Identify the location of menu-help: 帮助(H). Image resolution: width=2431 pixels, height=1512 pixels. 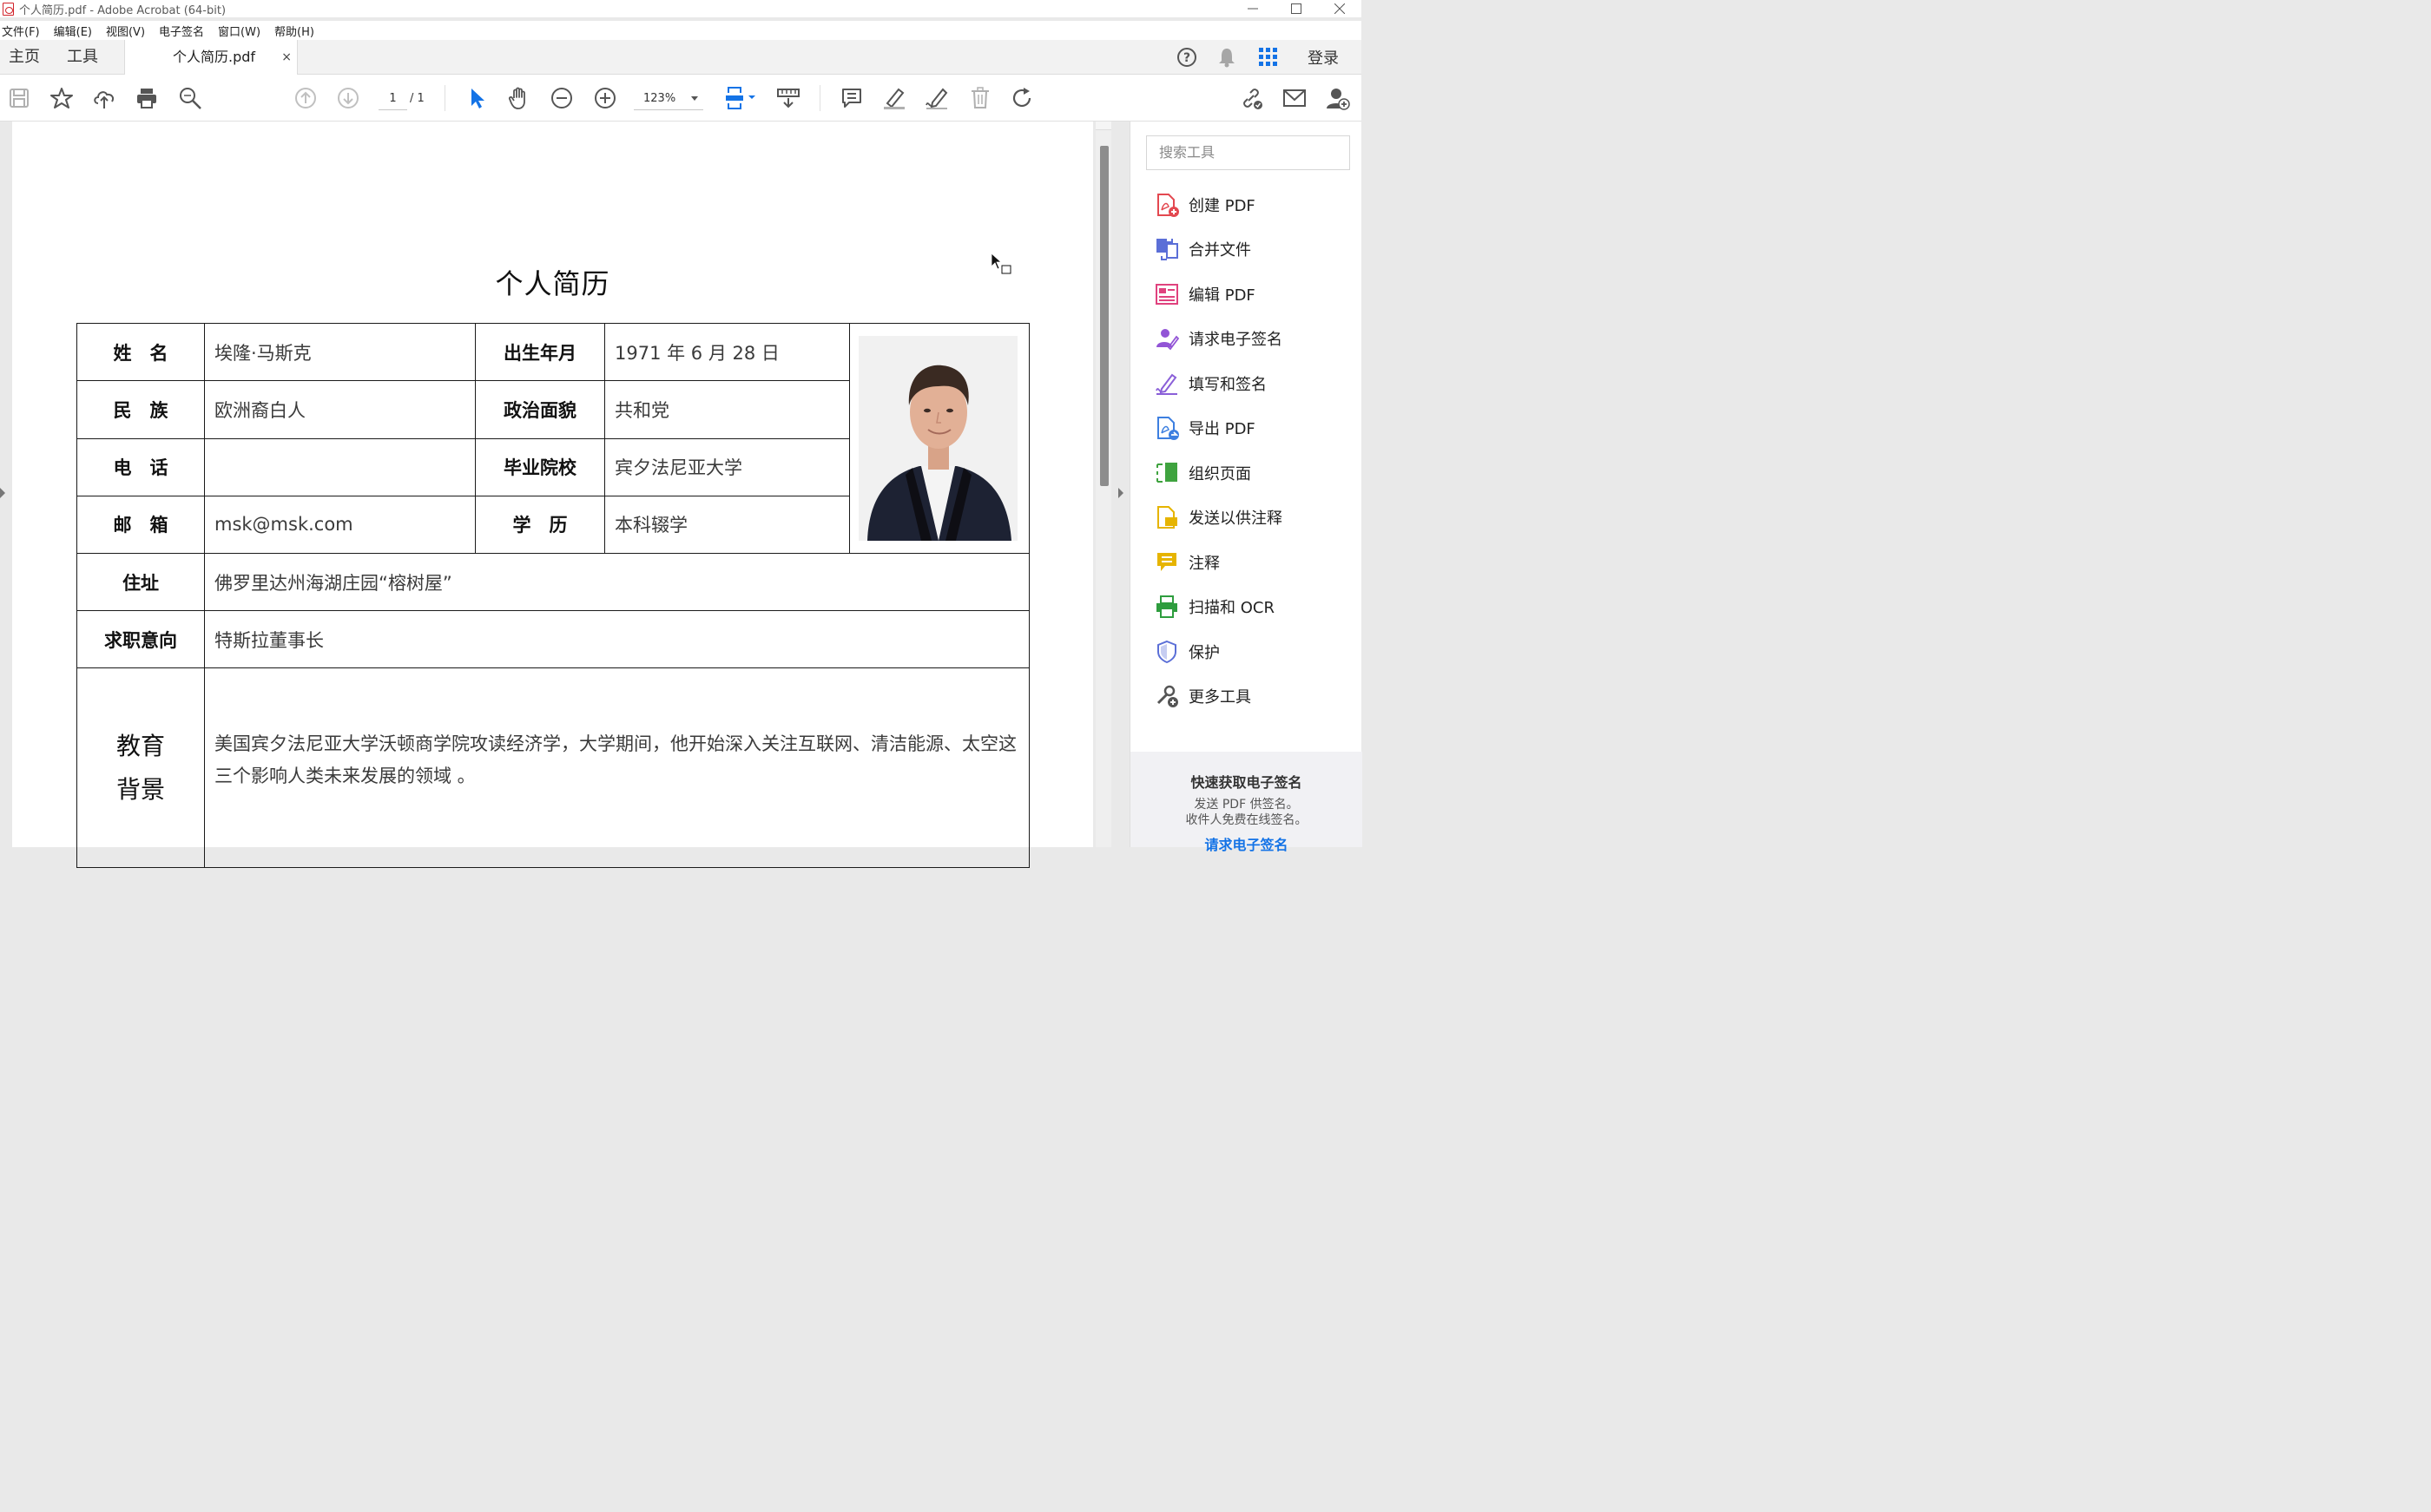
(297, 31).